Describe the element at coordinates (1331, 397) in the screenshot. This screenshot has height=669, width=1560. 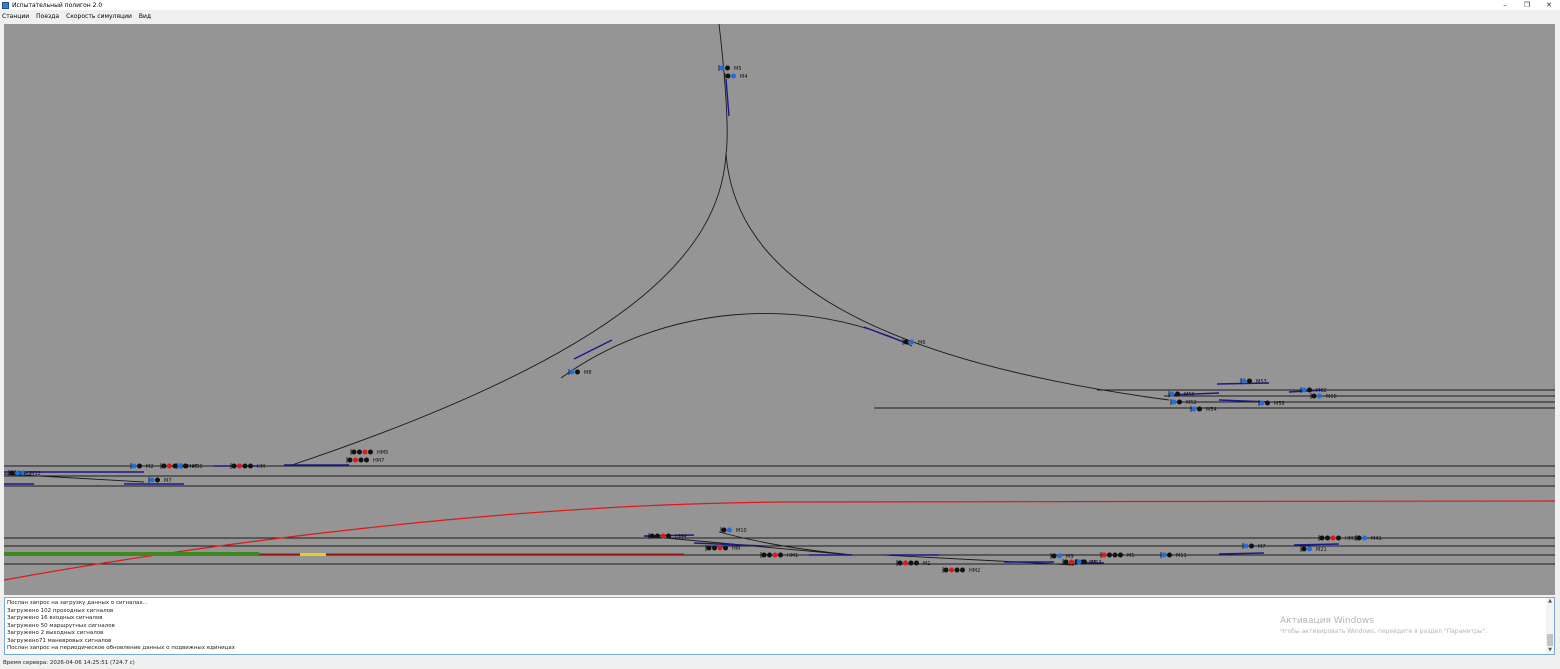
I see `signal-label: M60` at that location.